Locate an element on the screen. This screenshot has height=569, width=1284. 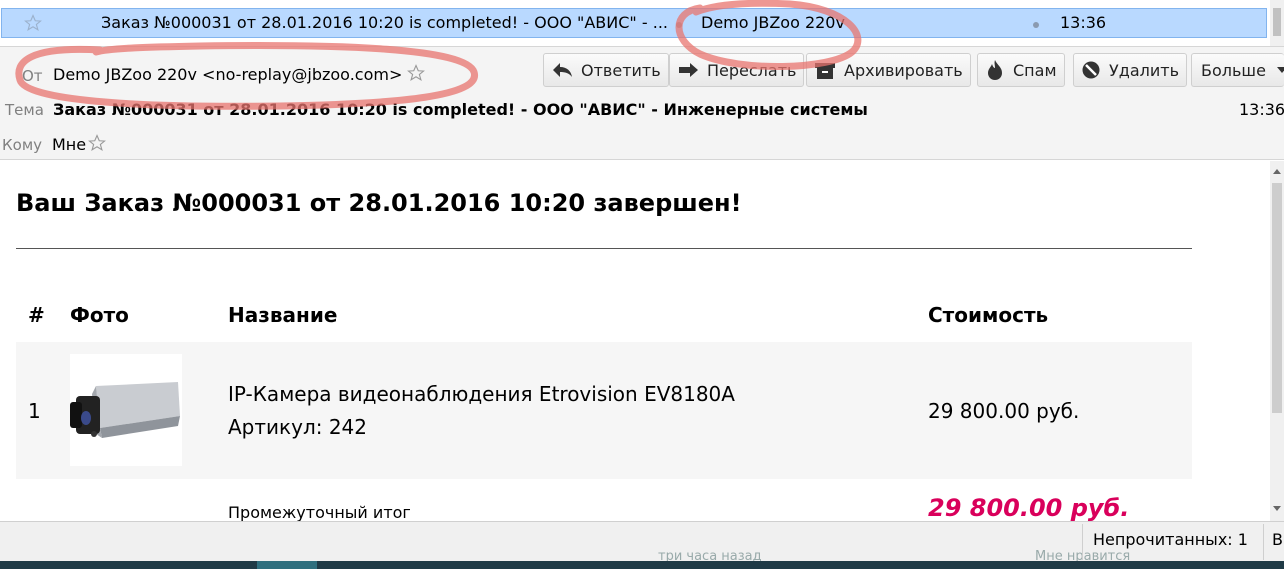
flame-icon is located at coordinates (995, 70).